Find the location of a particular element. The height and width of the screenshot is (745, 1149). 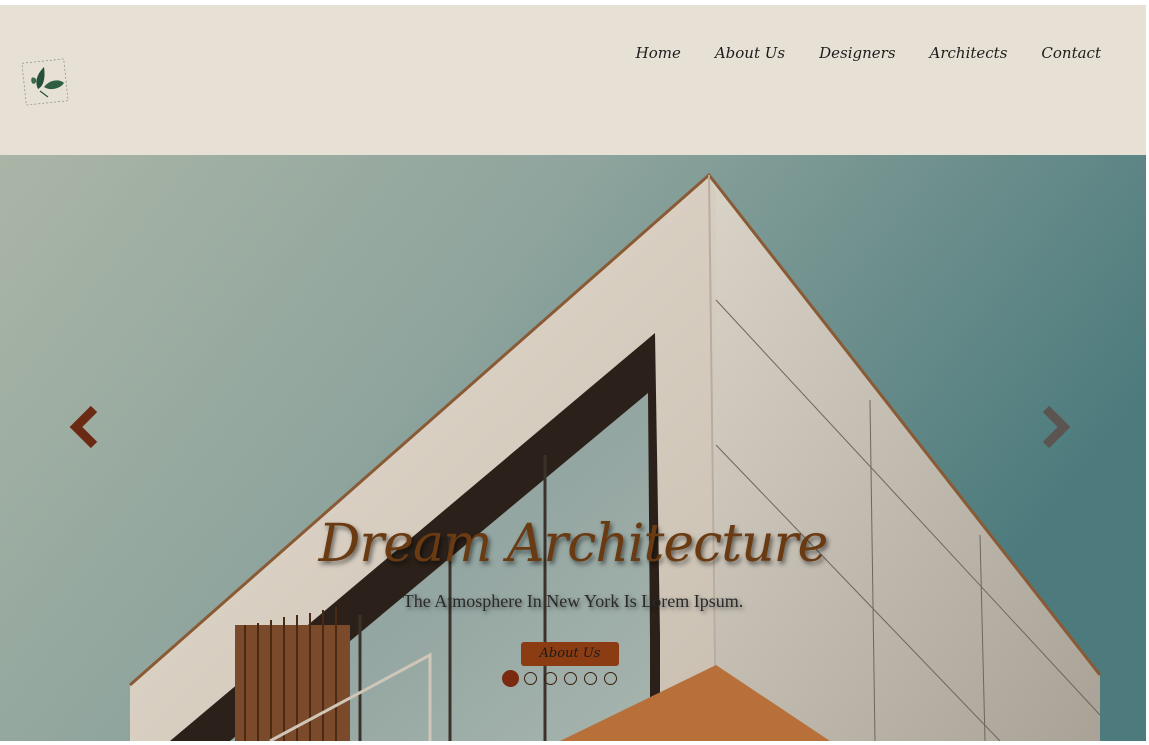

nav-home: Home is located at coordinates (658, 53).